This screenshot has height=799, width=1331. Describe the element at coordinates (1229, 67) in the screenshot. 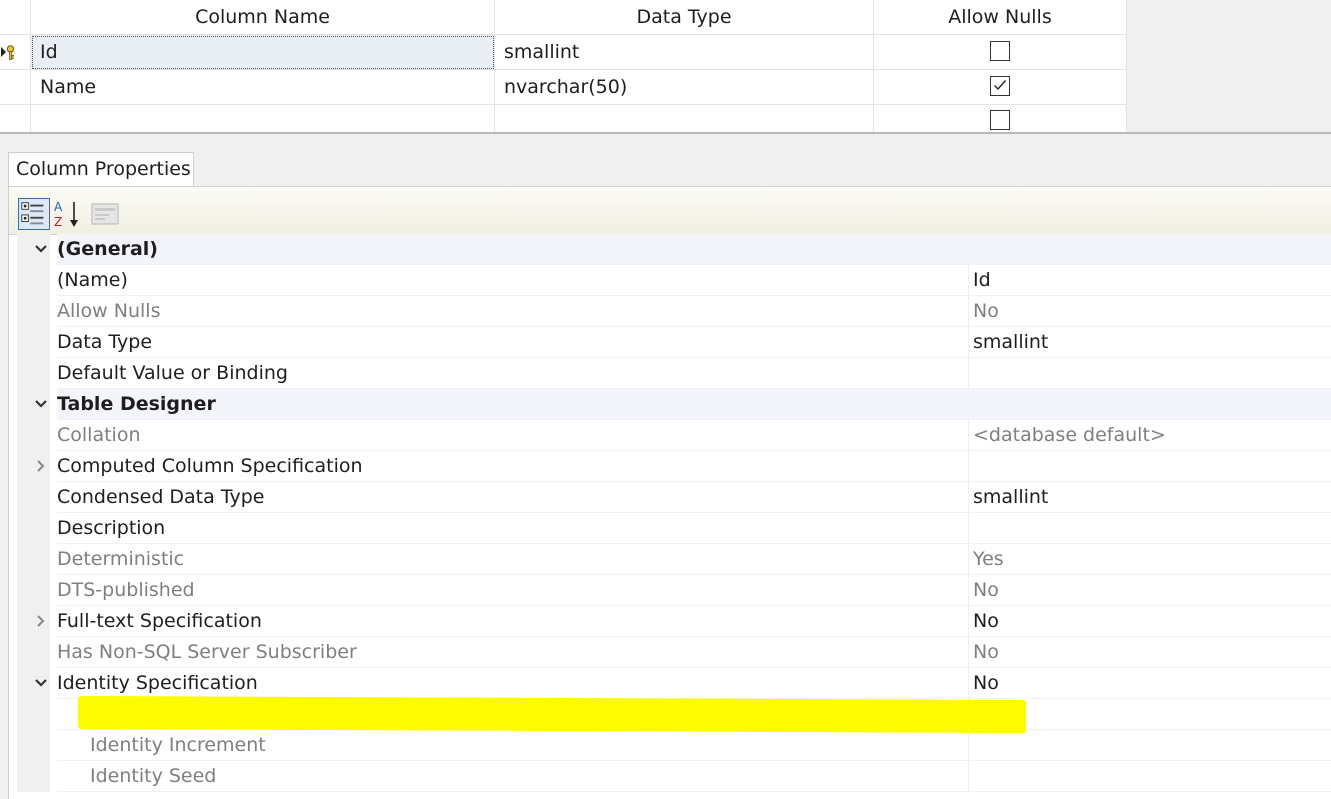

I see `grid-empty-area` at that location.